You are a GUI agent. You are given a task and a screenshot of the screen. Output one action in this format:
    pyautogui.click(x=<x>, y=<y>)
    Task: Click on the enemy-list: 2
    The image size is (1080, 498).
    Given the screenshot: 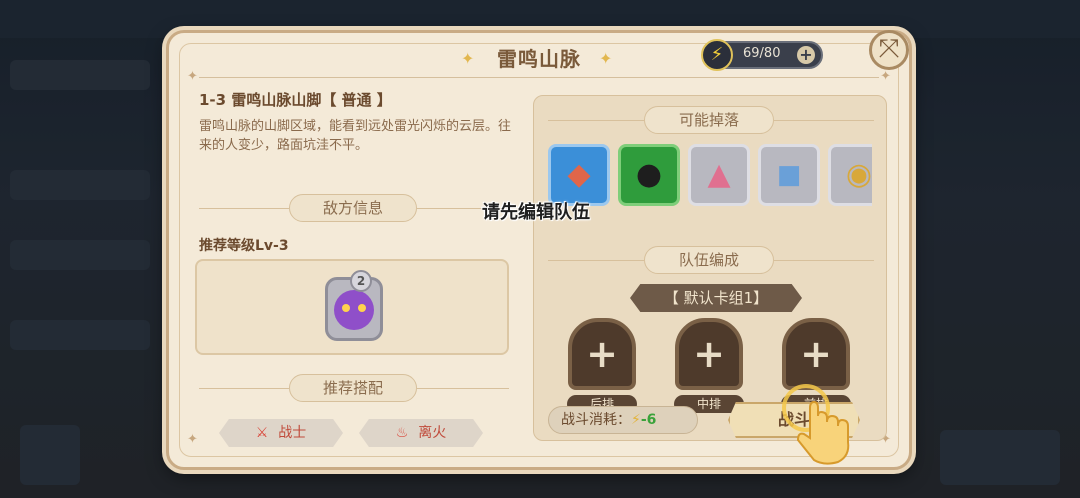 What is the action you would take?
    pyautogui.click(x=352, y=307)
    